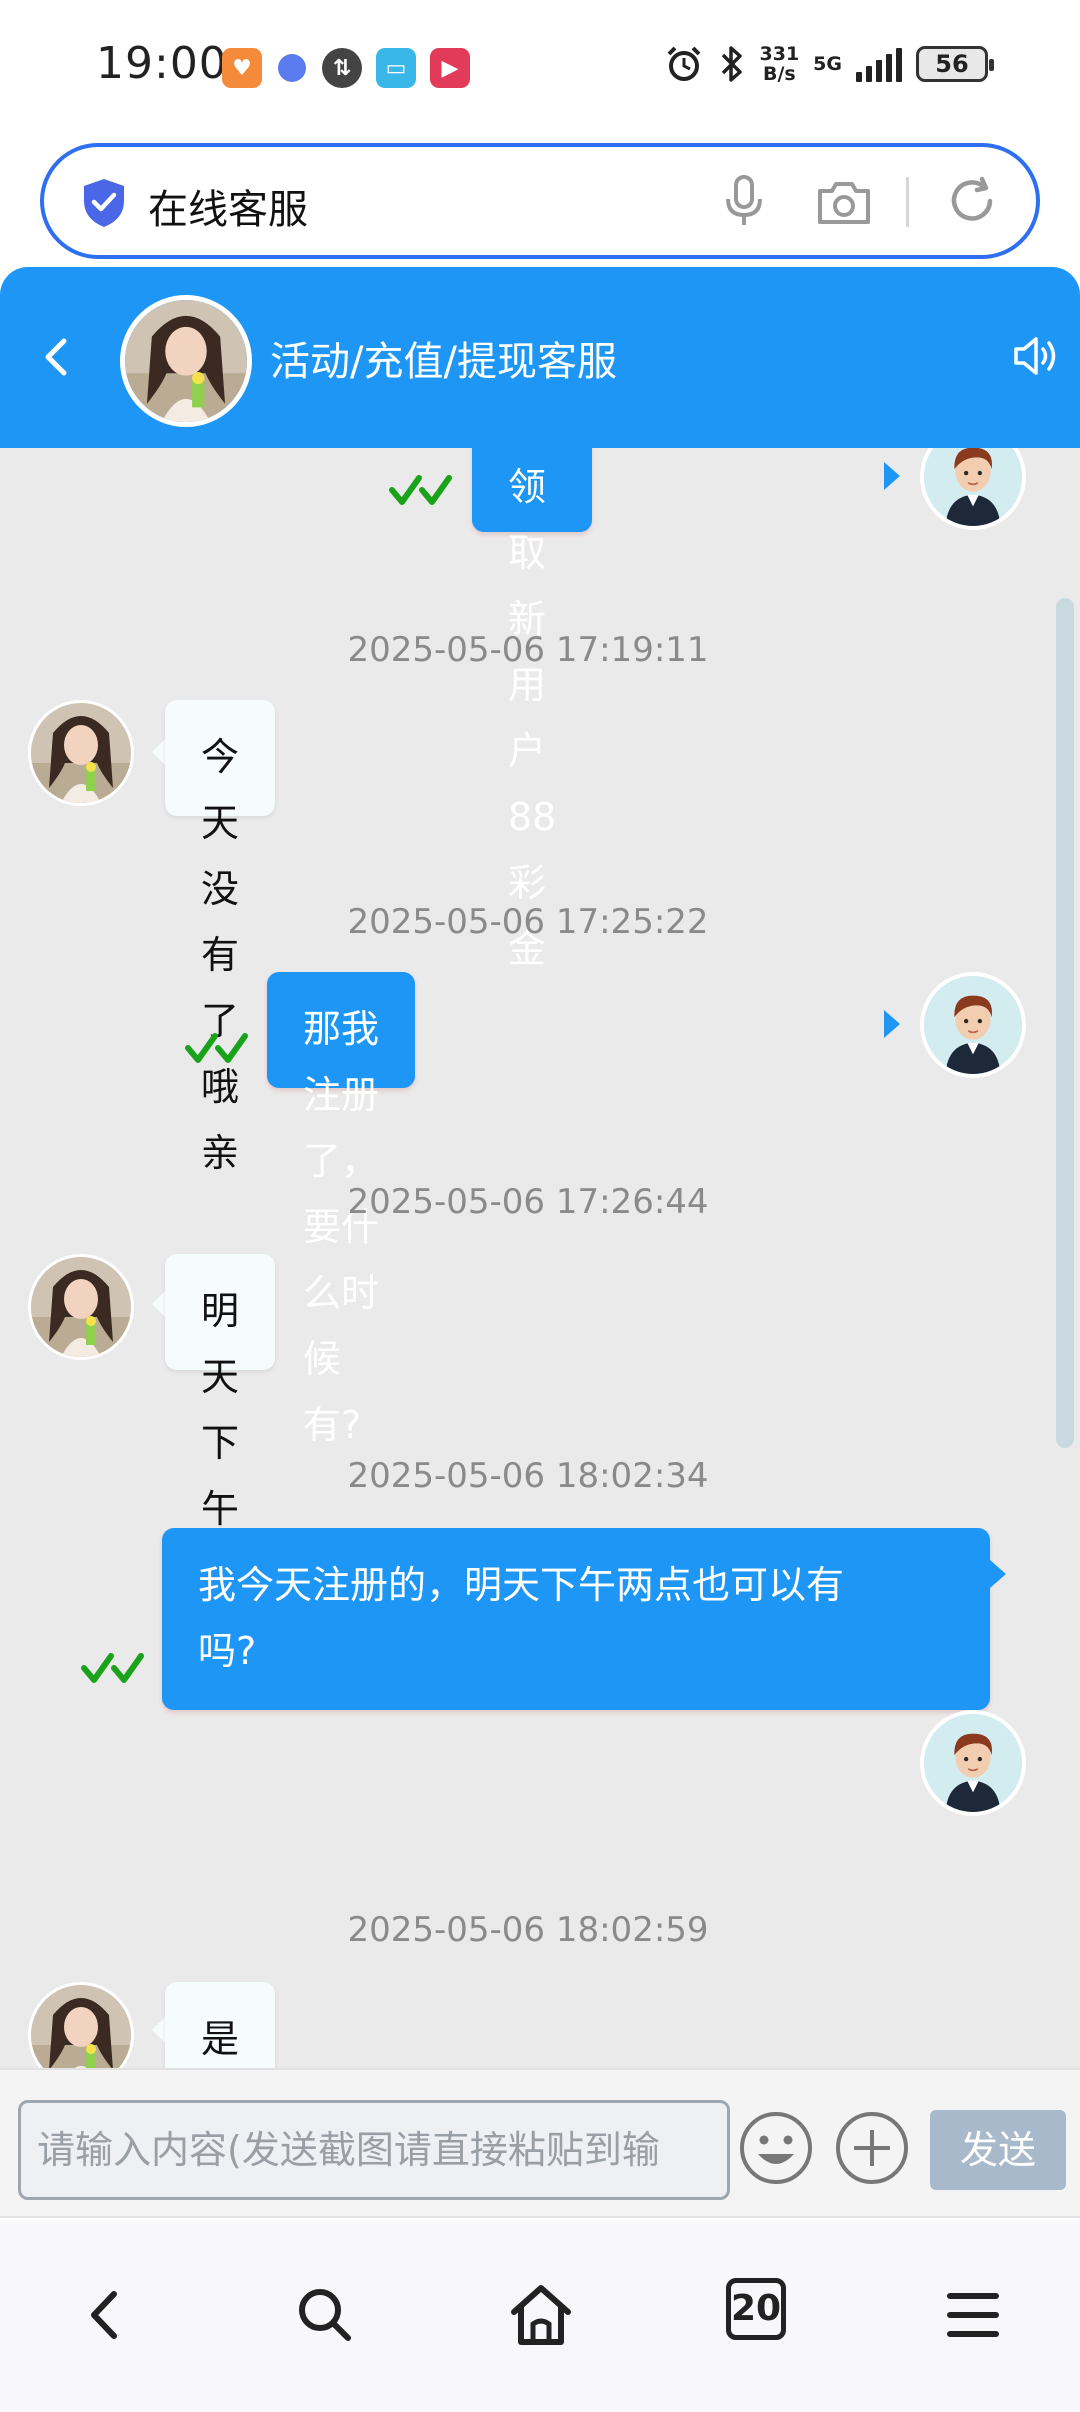 This screenshot has width=1080, height=2412. I want to click on message-text-line: 吗?, so click(227, 1651).